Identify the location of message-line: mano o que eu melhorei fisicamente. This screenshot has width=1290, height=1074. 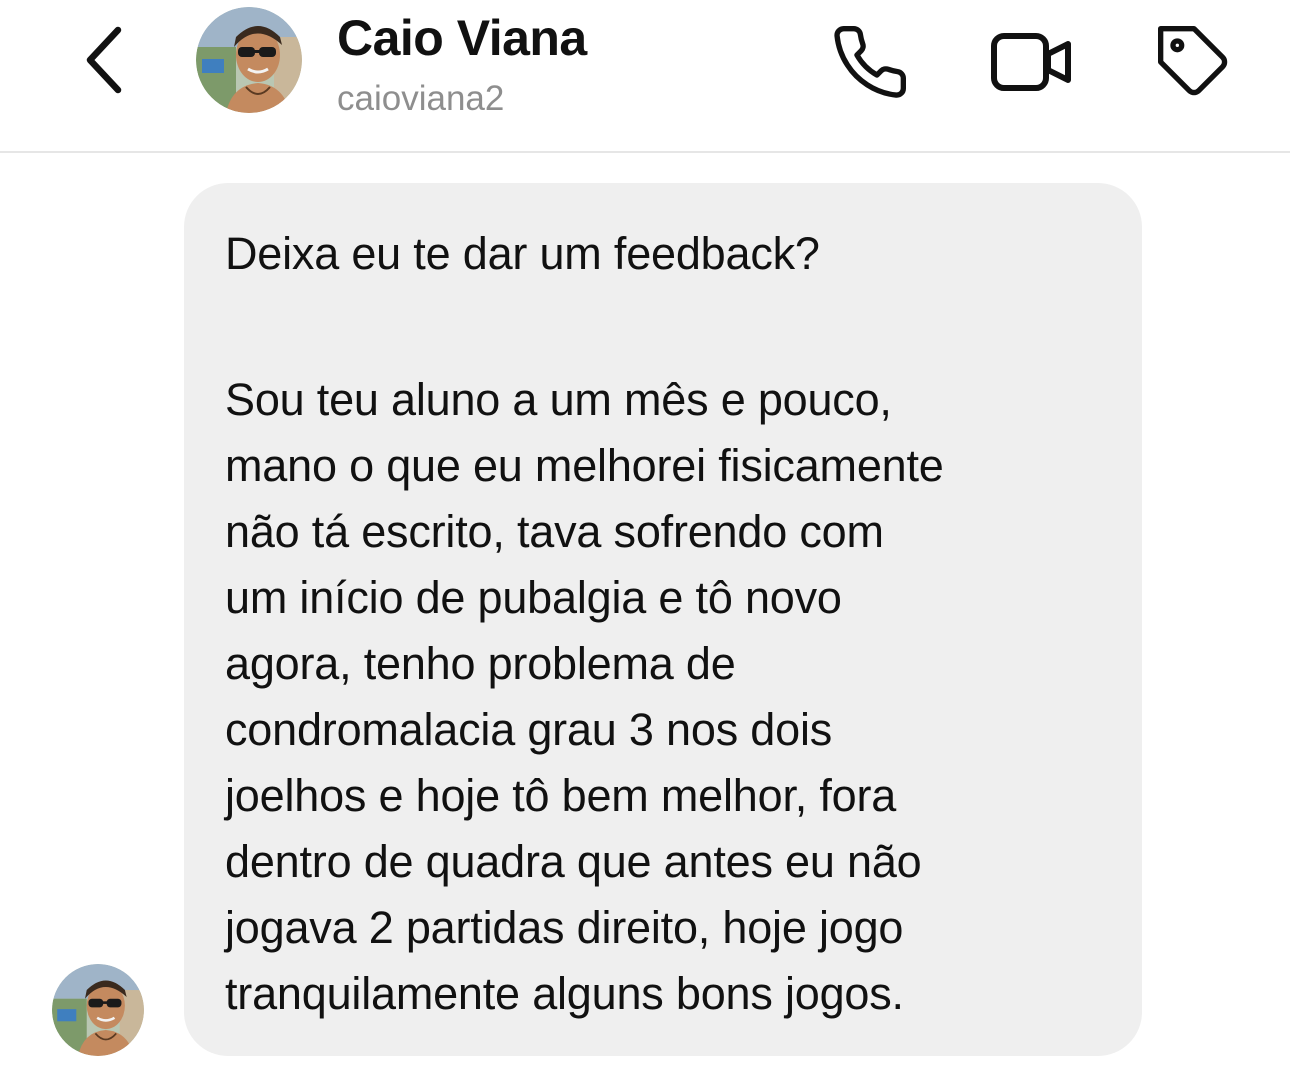
(584, 465).